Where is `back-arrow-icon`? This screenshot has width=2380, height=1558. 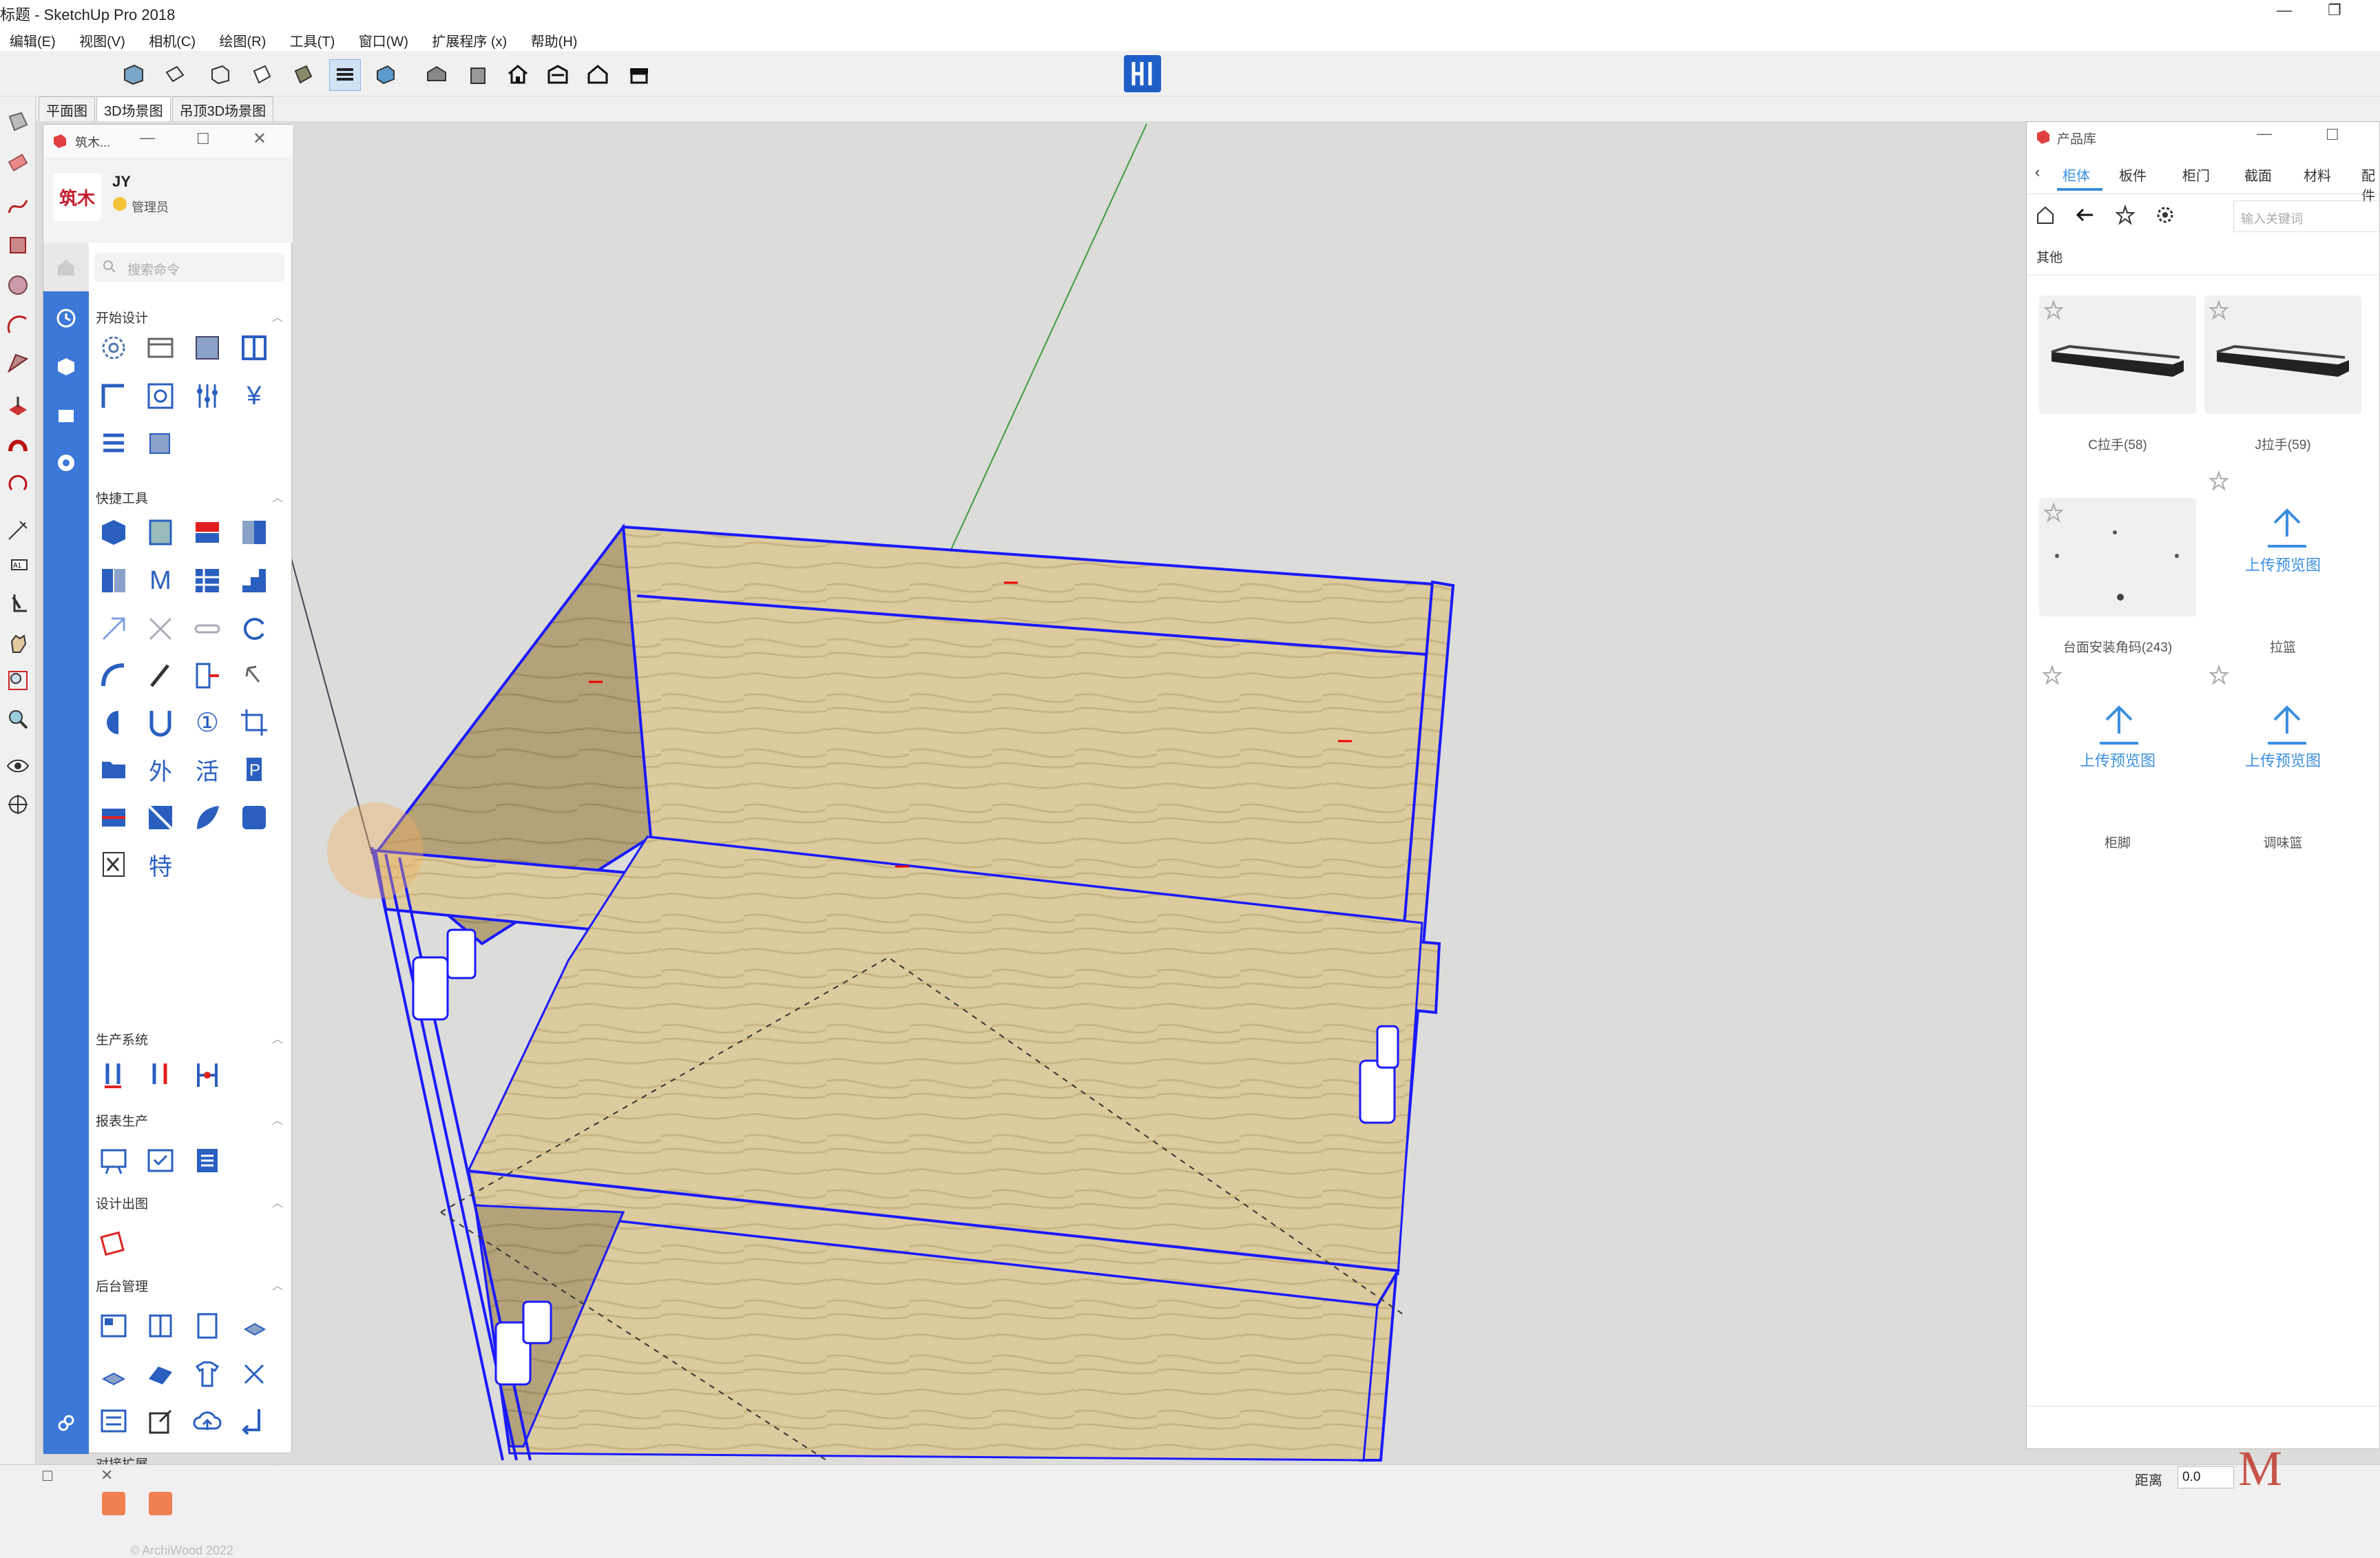 back-arrow-icon is located at coordinates (2085, 217).